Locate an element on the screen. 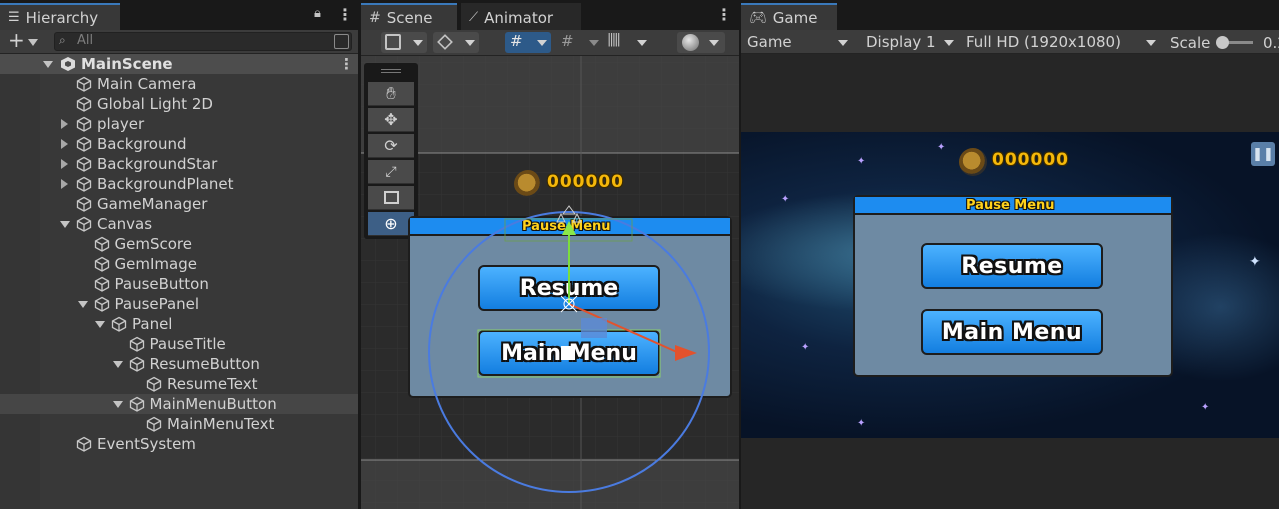 The width and height of the screenshot is (1279, 509). game-view-dropdown: Game is located at coordinates (769, 42).